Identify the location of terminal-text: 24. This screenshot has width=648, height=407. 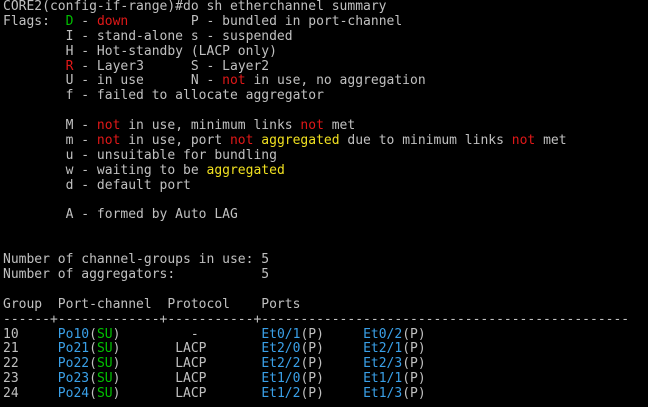
(30, 394).